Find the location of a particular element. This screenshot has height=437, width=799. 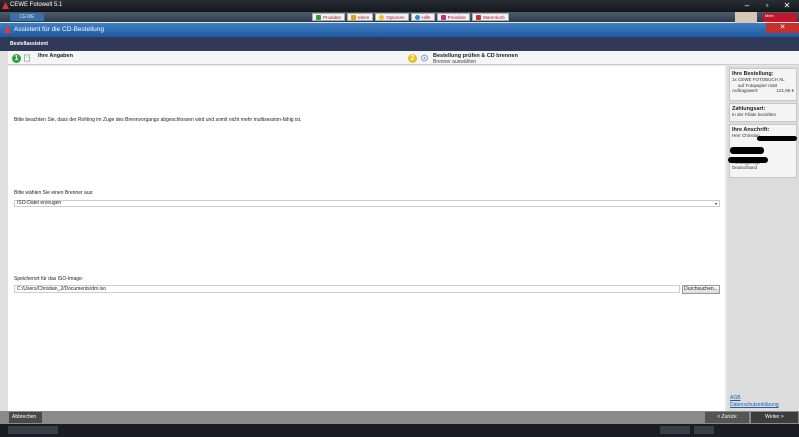

menu-item-preisliste: Preisliste is located at coordinates (453, 17).